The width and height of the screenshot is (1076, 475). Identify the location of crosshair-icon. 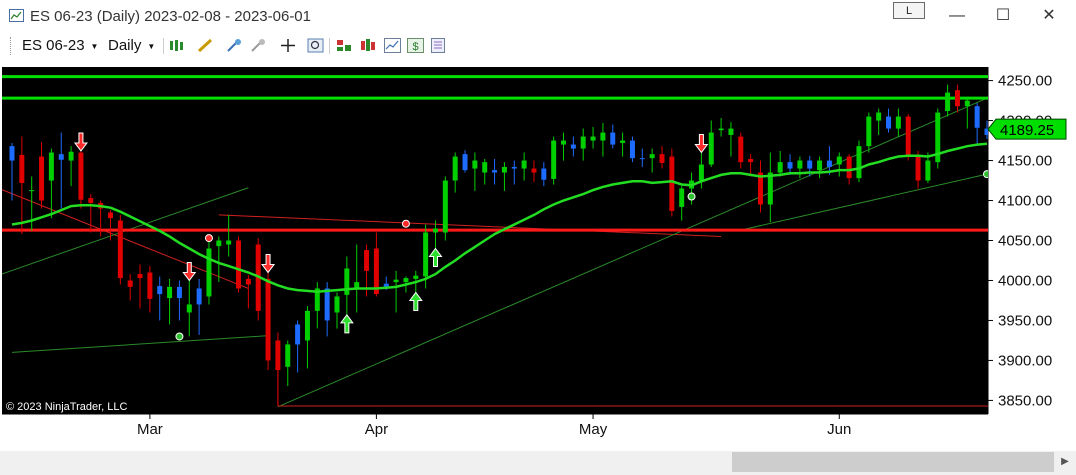
(288, 45).